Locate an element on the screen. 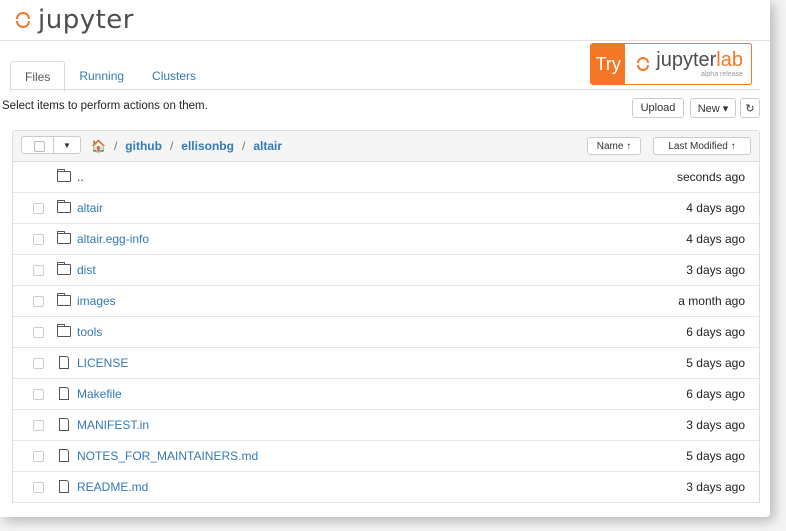 This screenshot has height=531, width=786. list-item: NOTES_FOR_MAINTAINERS.md 5 days ago is located at coordinates (386, 456).